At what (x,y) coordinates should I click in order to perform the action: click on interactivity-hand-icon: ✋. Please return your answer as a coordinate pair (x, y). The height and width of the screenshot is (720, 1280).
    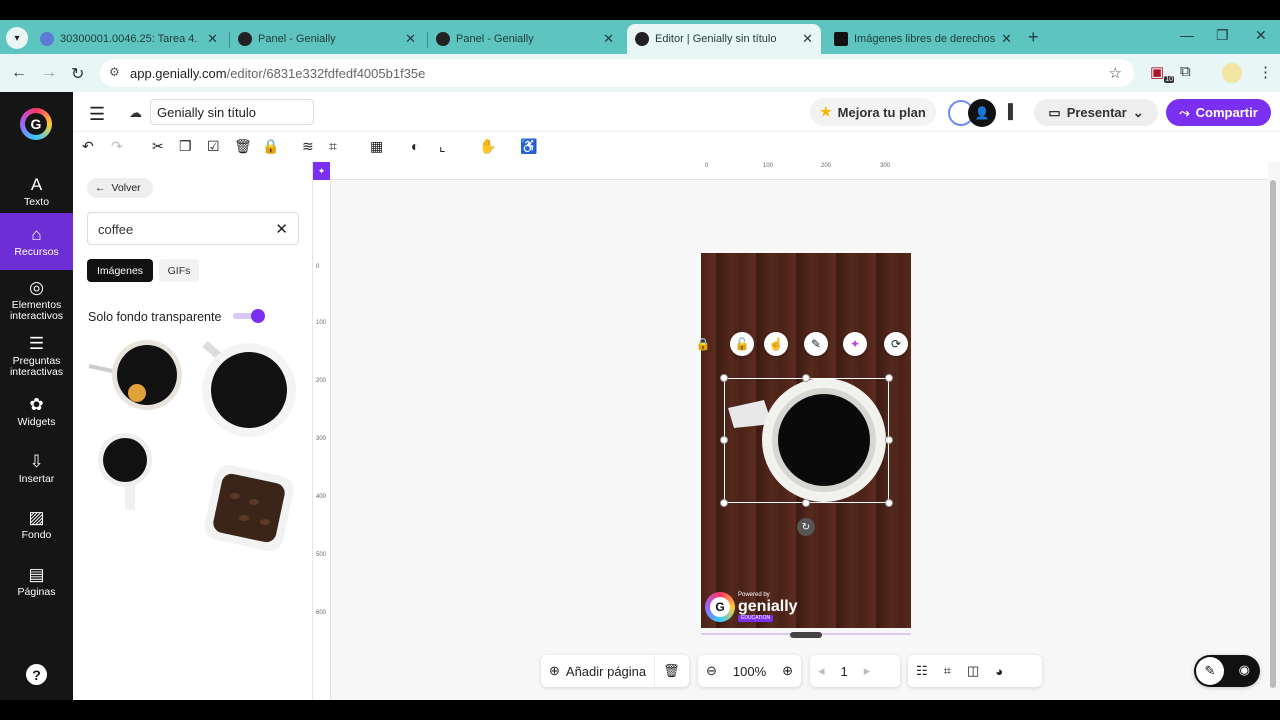
    Looking at the image, I should click on (487, 146).